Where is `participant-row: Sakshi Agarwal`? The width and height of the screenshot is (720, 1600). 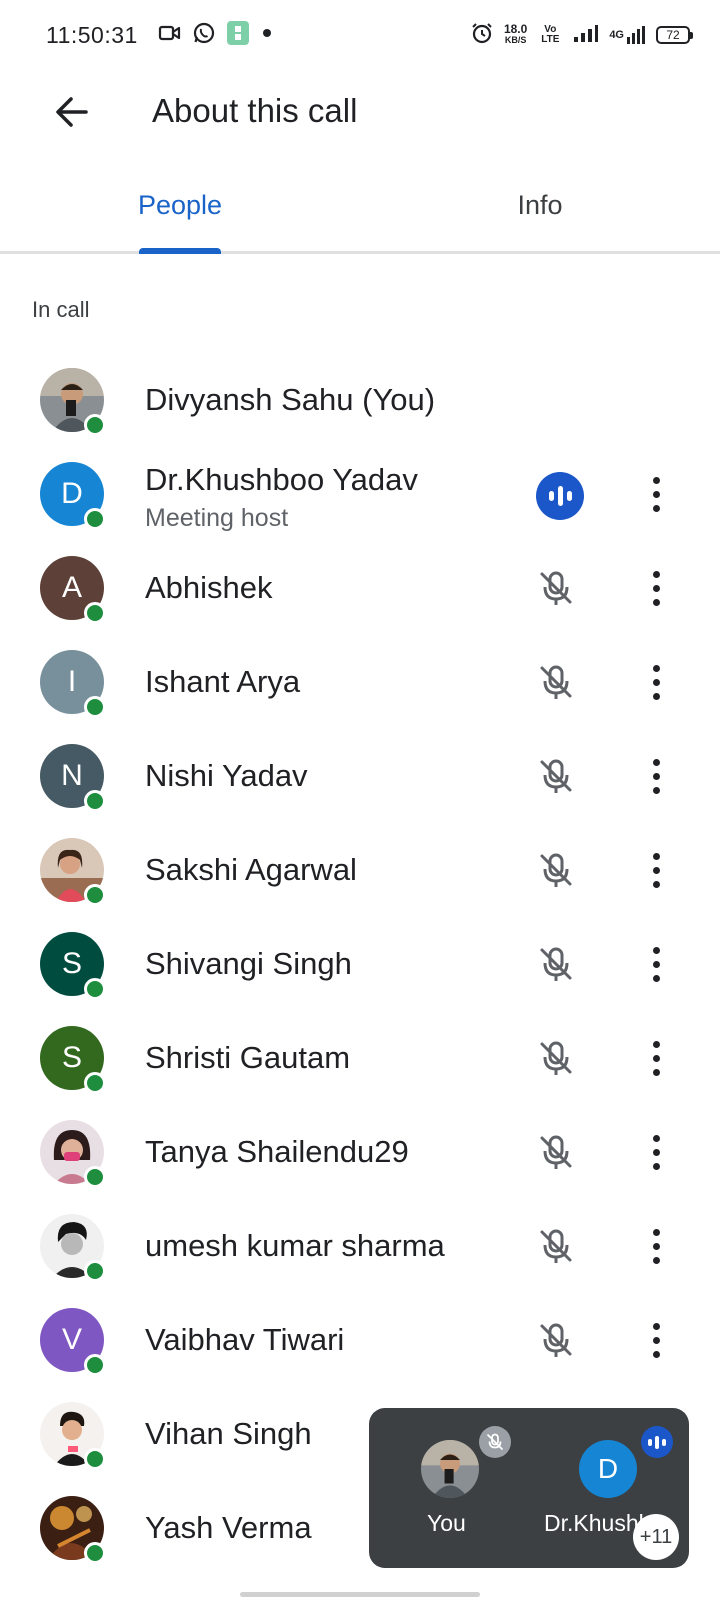 participant-row: Sakshi Agarwal is located at coordinates (360, 870).